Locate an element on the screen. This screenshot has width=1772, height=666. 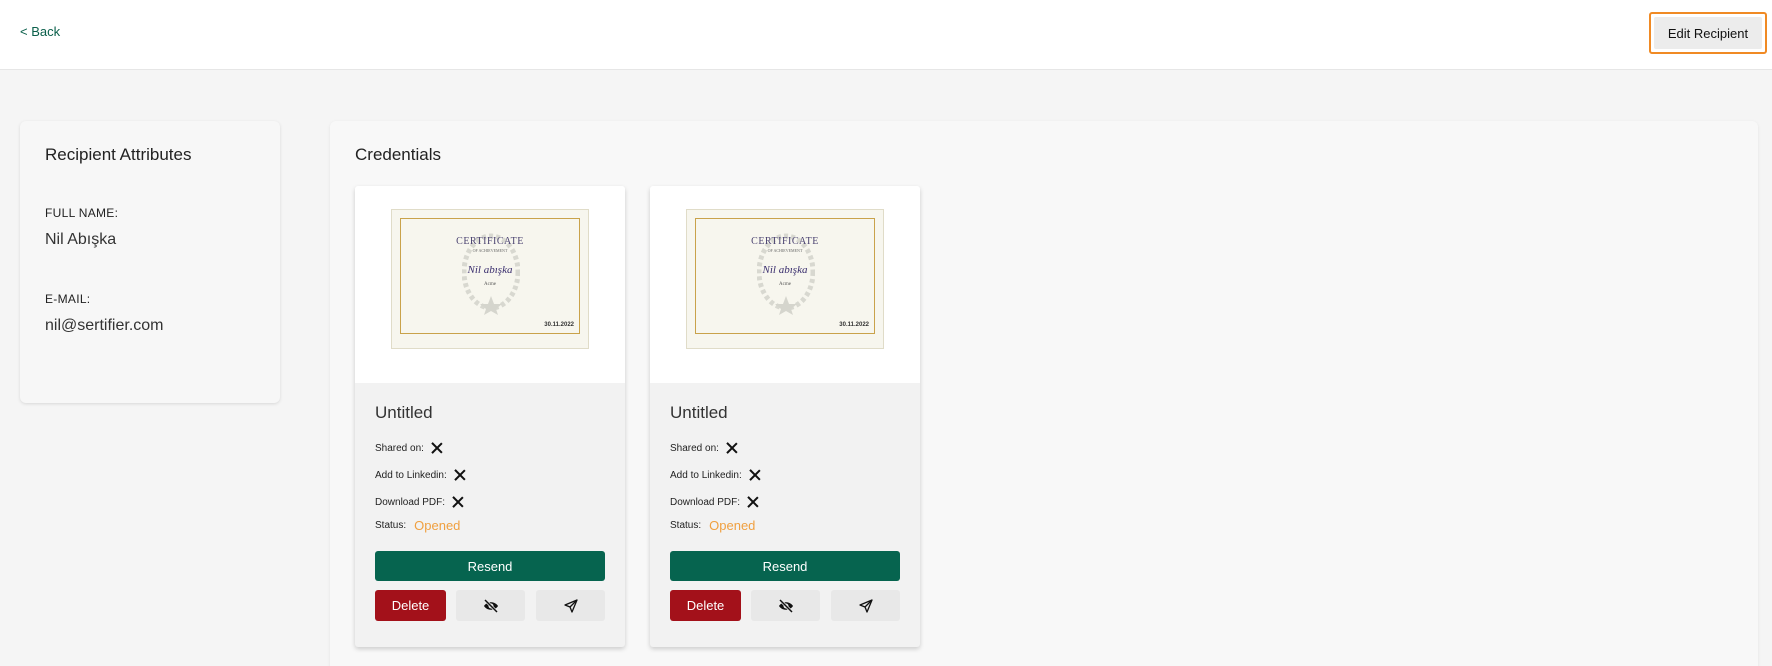
edit-recipient-button: Edit Recipient is located at coordinates (1708, 33).